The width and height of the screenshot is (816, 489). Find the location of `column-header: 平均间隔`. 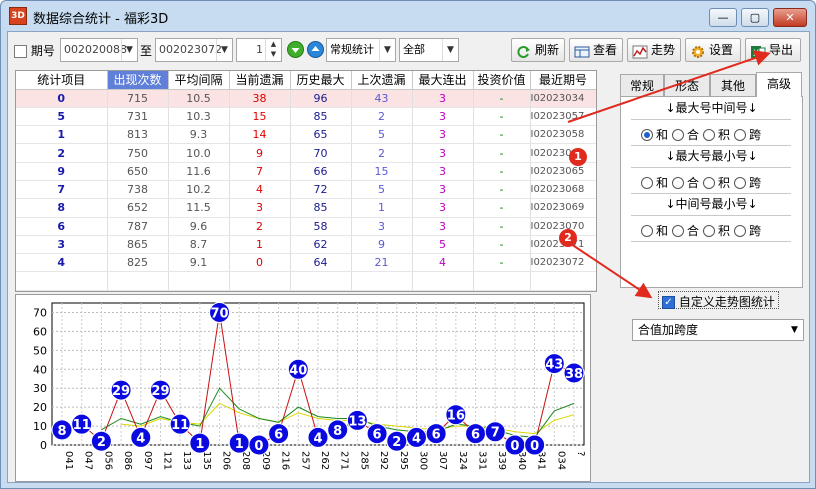

column-header: 平均间隔 is located at coordinates (199, 80).